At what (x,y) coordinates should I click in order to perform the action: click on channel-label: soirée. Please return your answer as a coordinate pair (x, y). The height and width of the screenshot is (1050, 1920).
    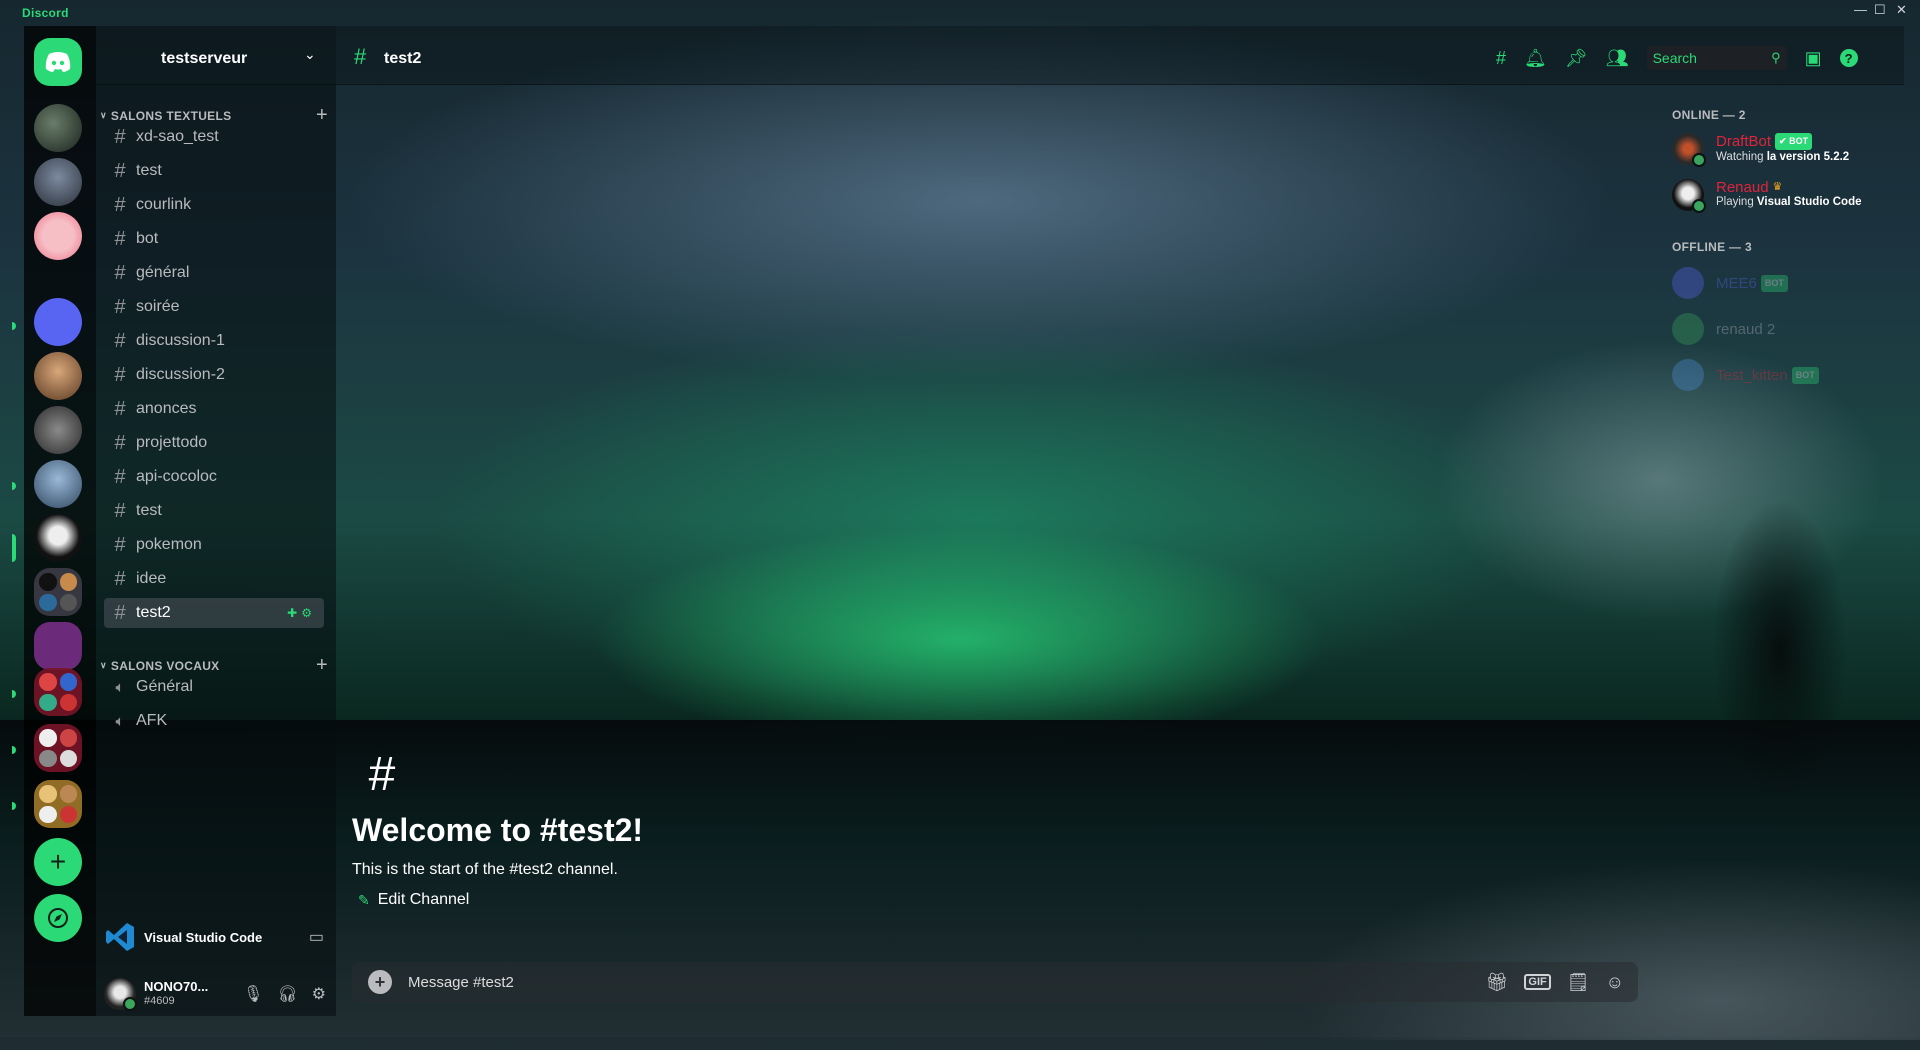
    Looking at the image, I should click on (158, 306).